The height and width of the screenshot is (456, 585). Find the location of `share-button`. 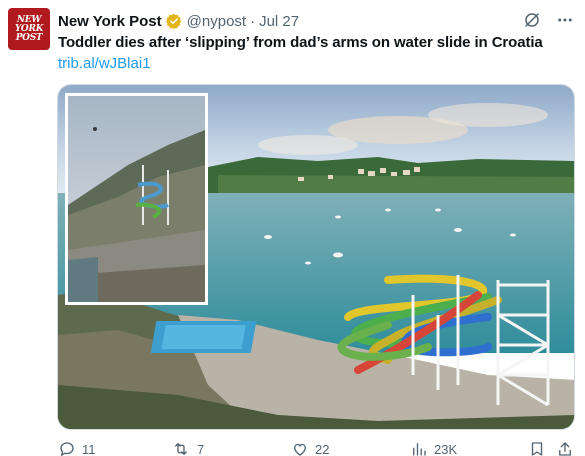

share-button is located at coordinates (565, 448).